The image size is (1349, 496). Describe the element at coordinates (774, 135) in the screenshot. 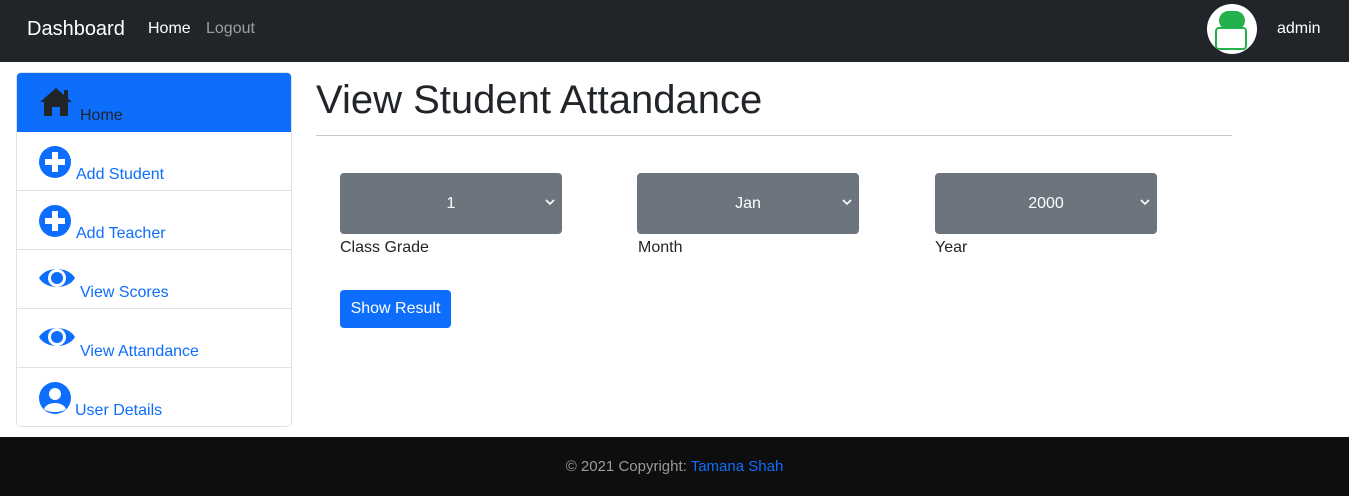

I see `title-divider` at that location.